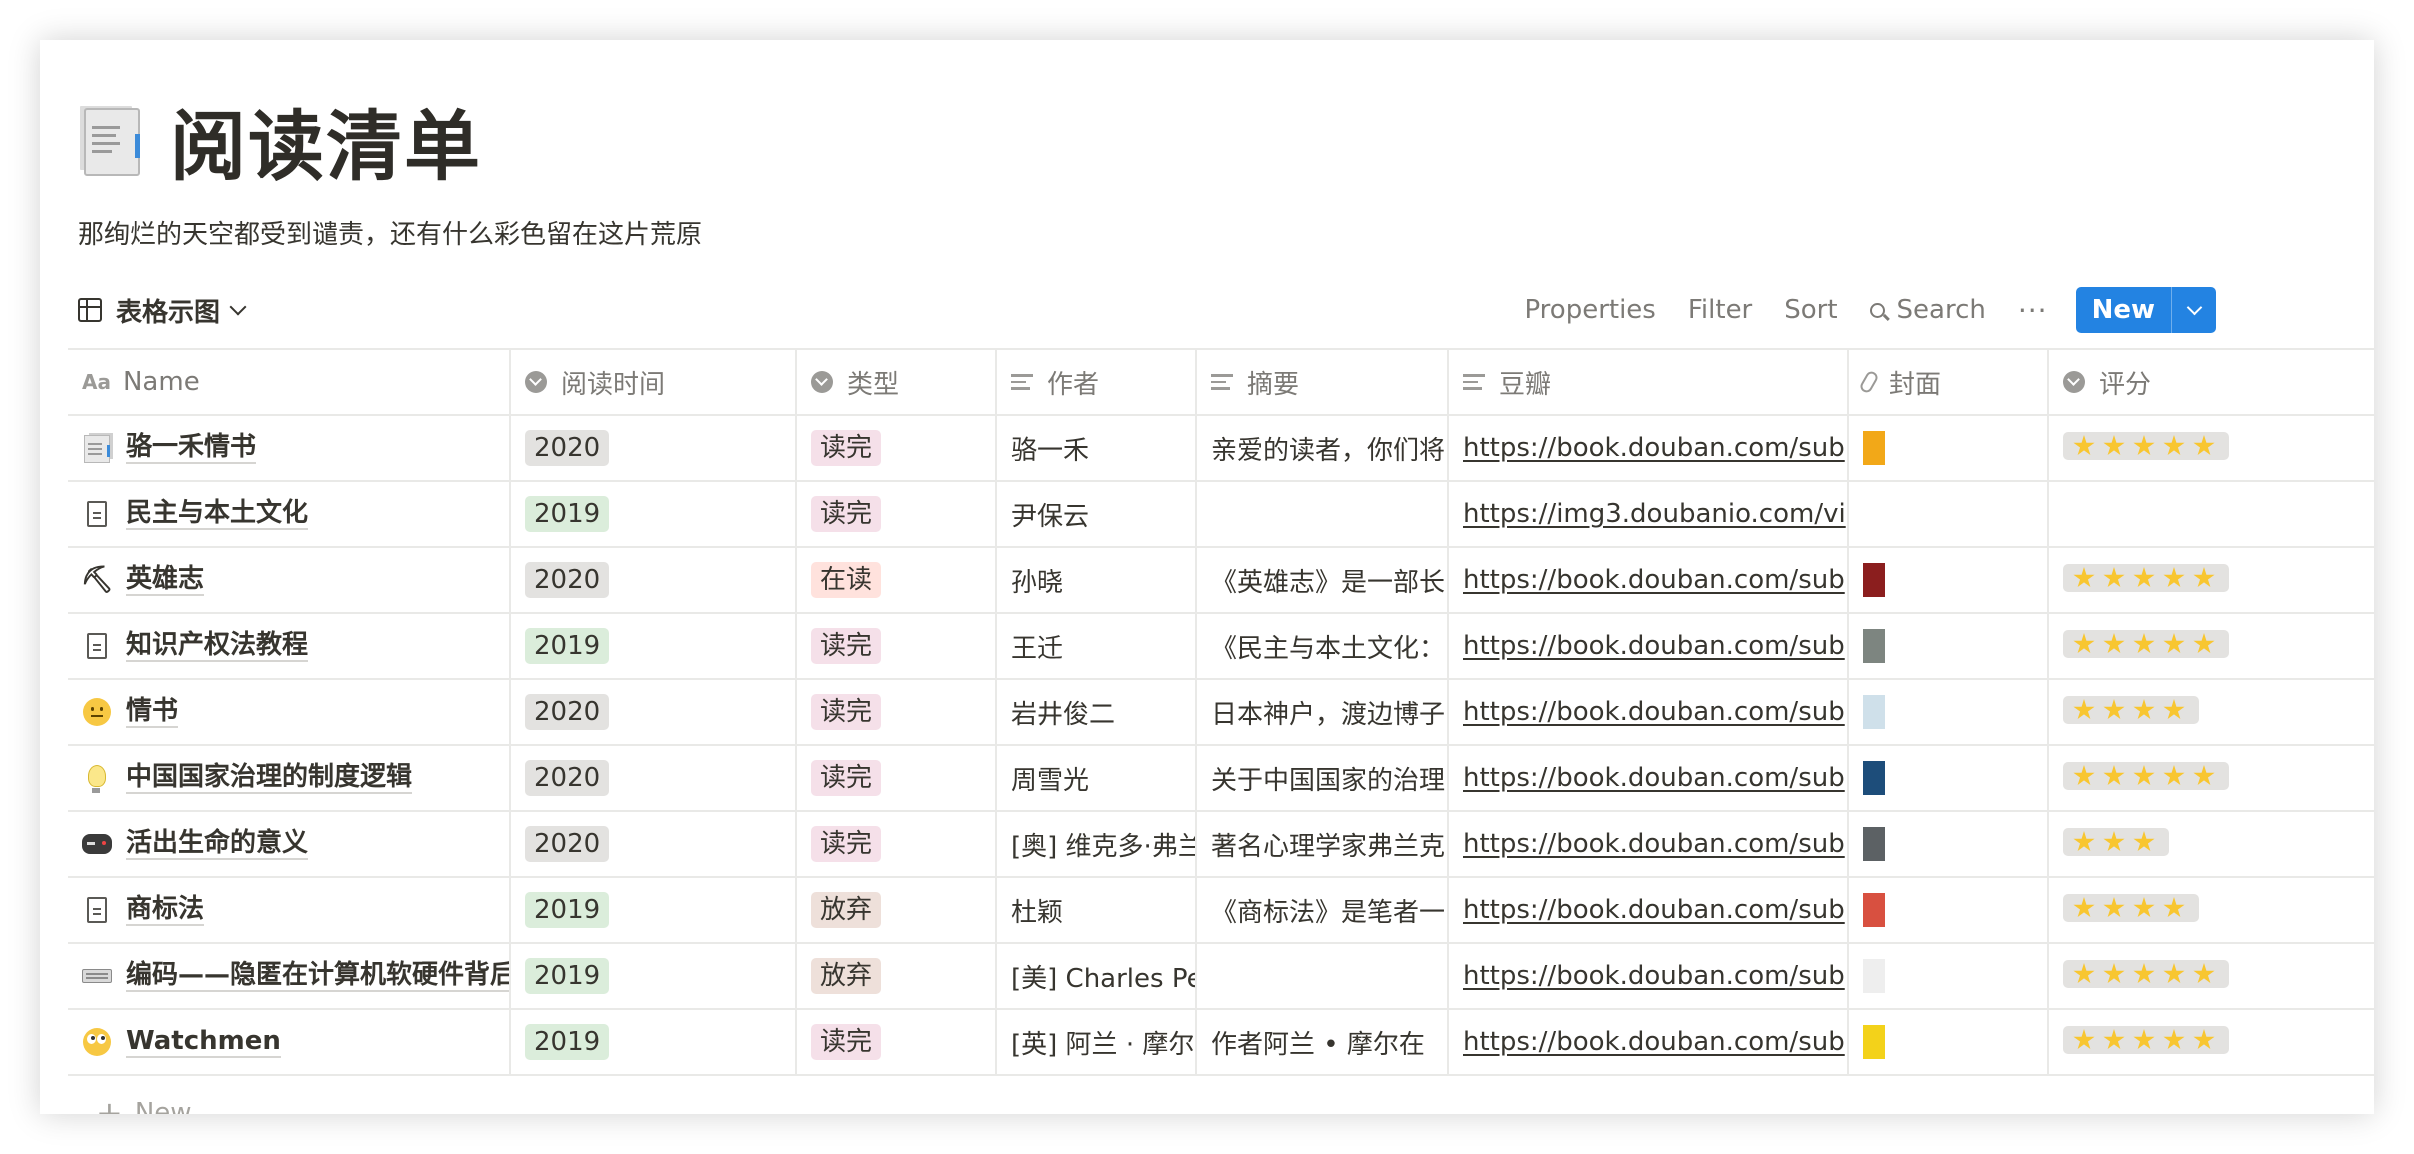  I want to click on sort-button: Sort, so click(1810, 310).